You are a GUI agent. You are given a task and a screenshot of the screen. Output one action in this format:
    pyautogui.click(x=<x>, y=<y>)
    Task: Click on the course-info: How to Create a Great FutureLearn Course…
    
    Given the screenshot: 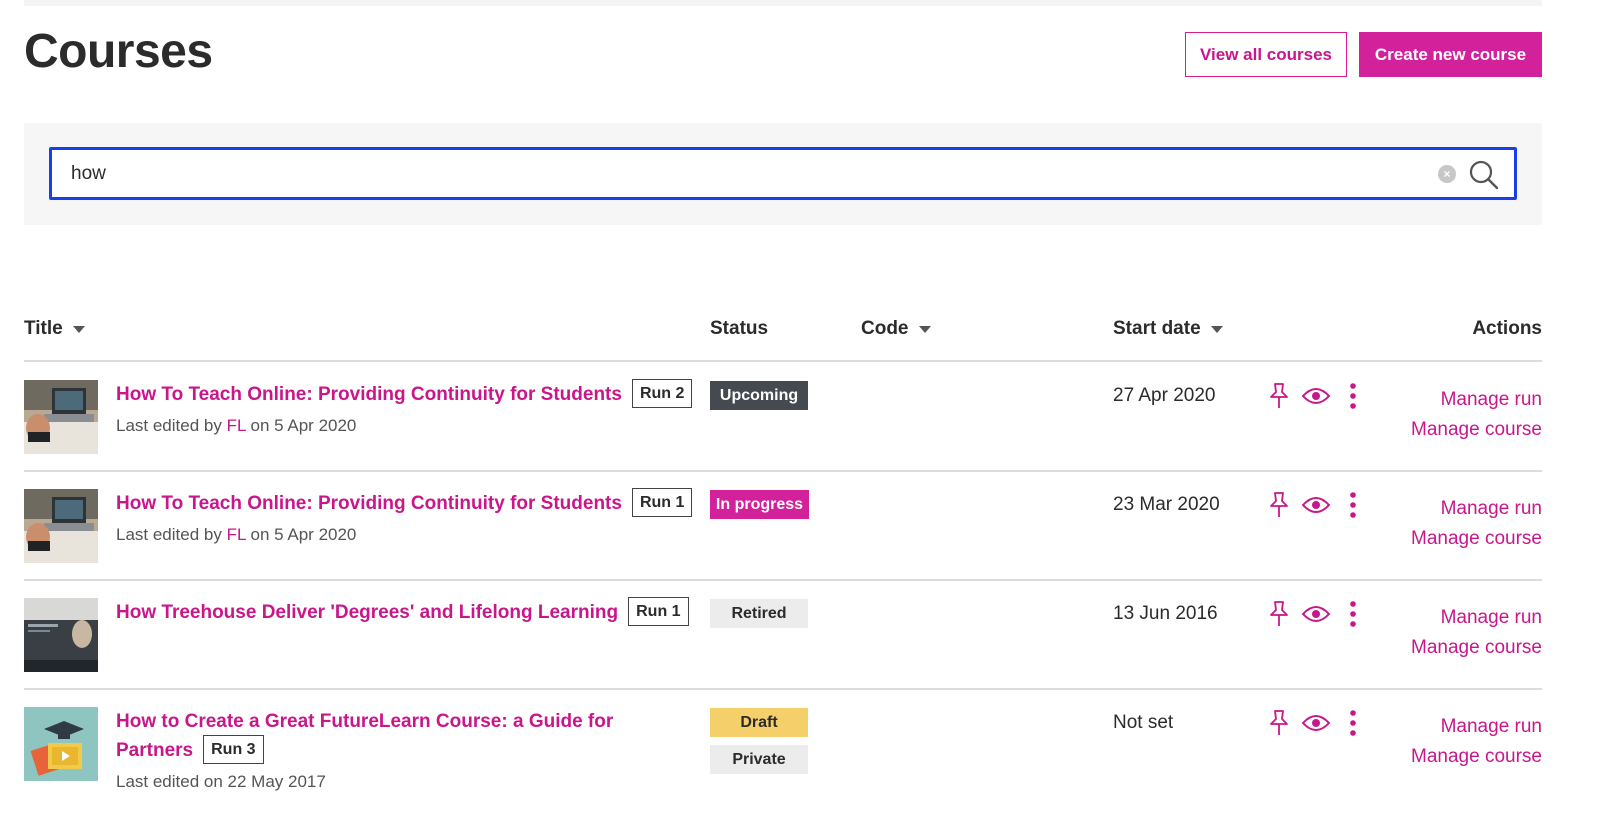 What is the action you would take?
    pyautogui.click(x=376, y=749)
    